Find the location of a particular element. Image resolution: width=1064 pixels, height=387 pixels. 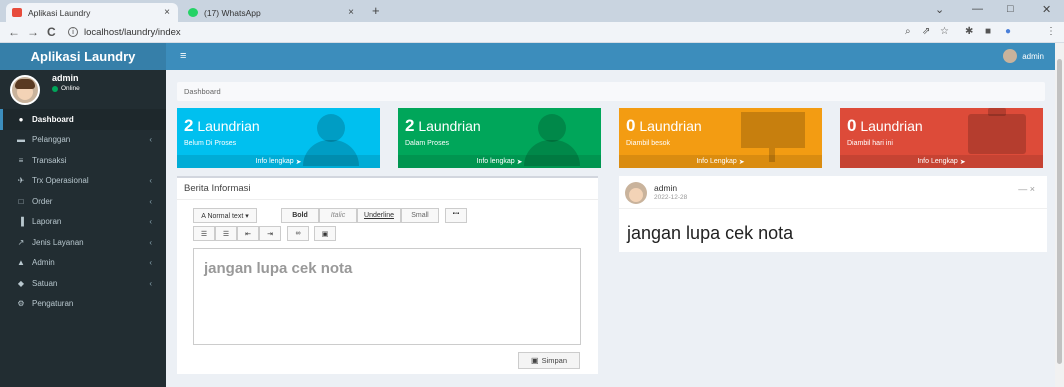

share-icon: ⇗ is located at coordinates (926, 31).